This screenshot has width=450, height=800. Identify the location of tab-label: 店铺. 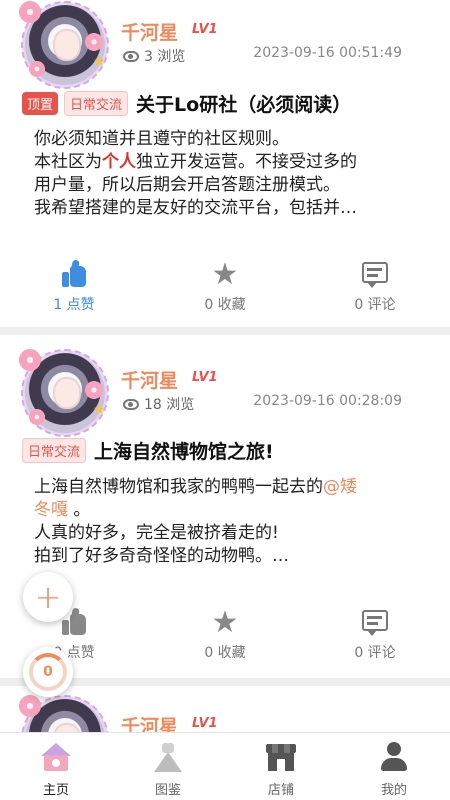
(280, 790).